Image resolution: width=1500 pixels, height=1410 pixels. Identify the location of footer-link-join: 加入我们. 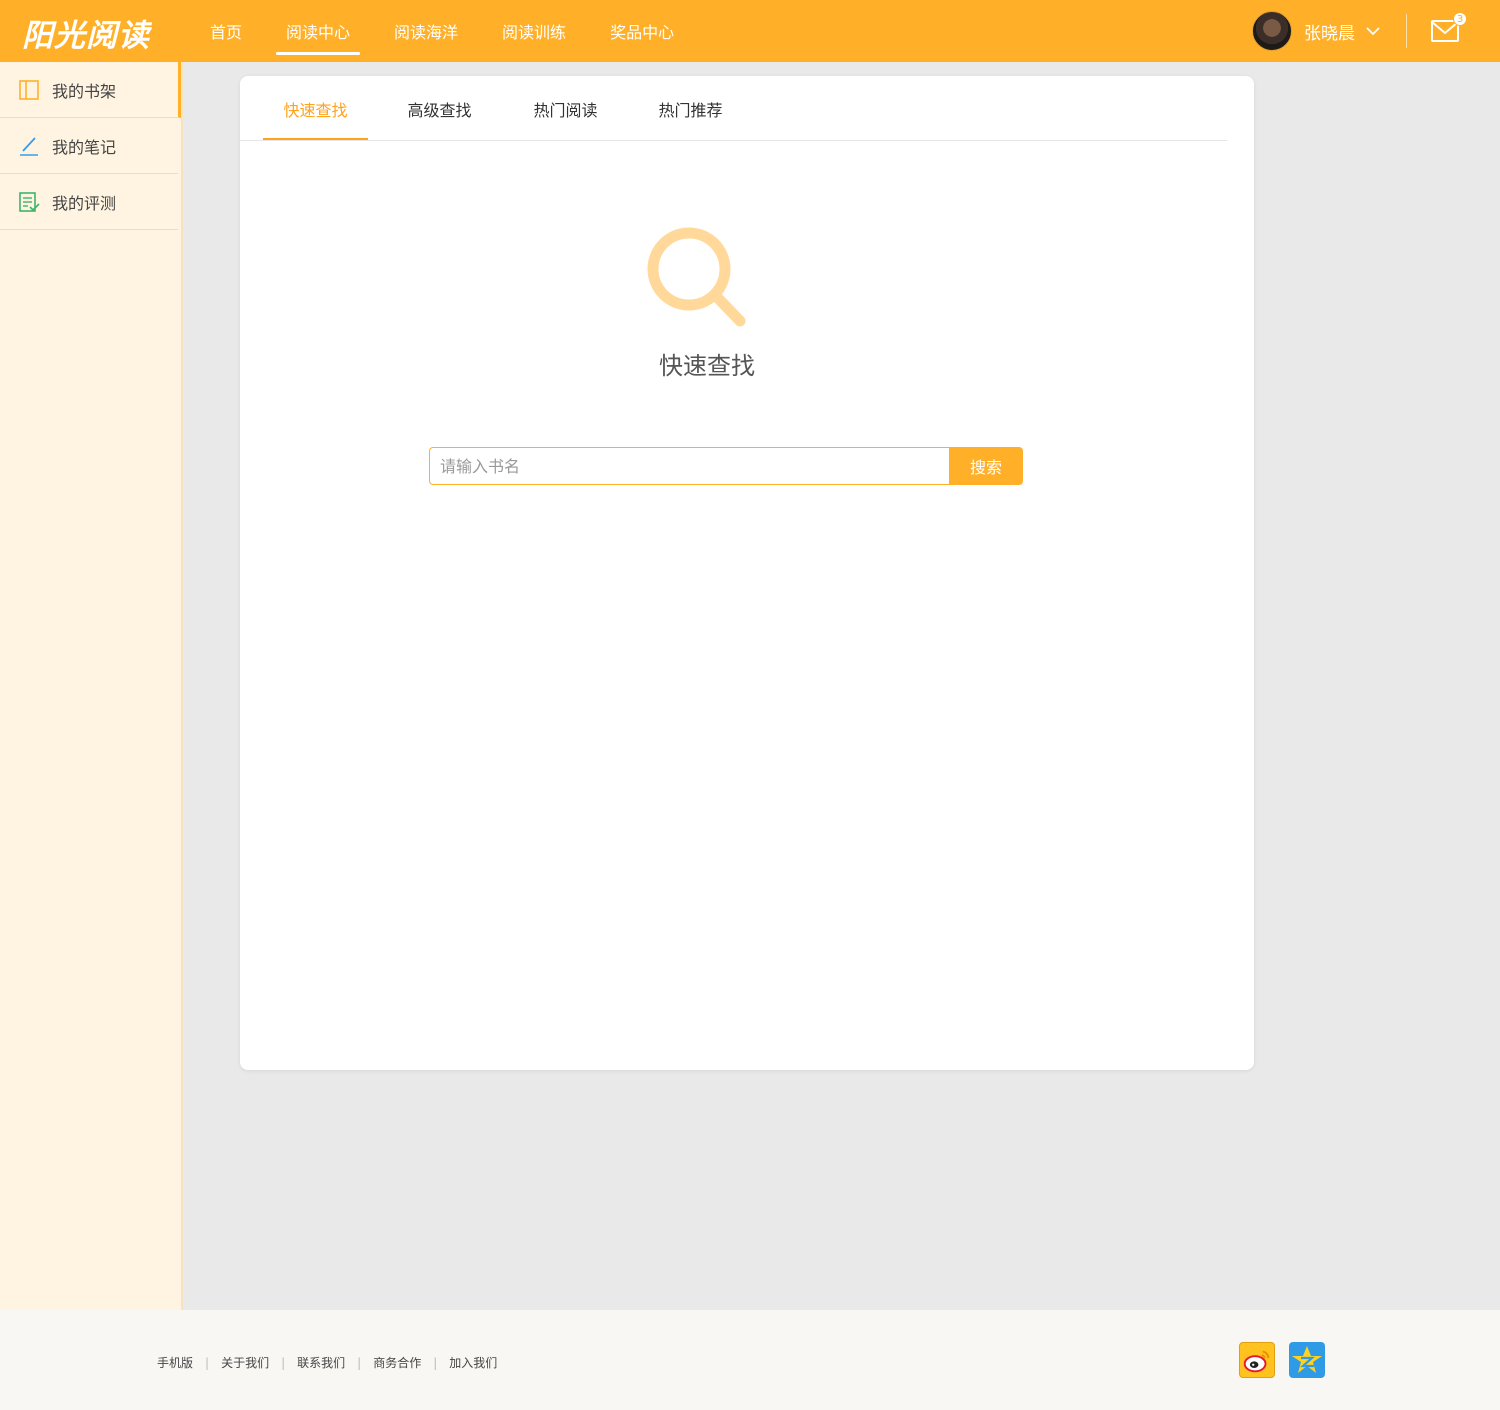
(473, 1362).